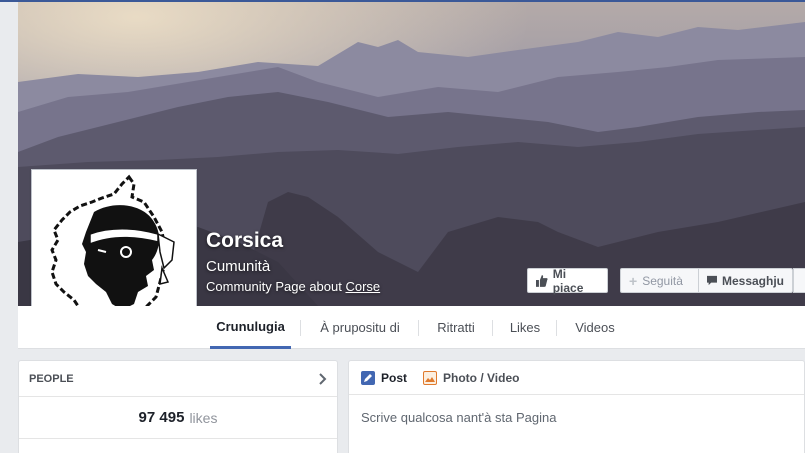 The image size is (805, 453). Describe the element at coordinates (712, 280) in the screenshot. I see `speech-bubble-icon` at that location.